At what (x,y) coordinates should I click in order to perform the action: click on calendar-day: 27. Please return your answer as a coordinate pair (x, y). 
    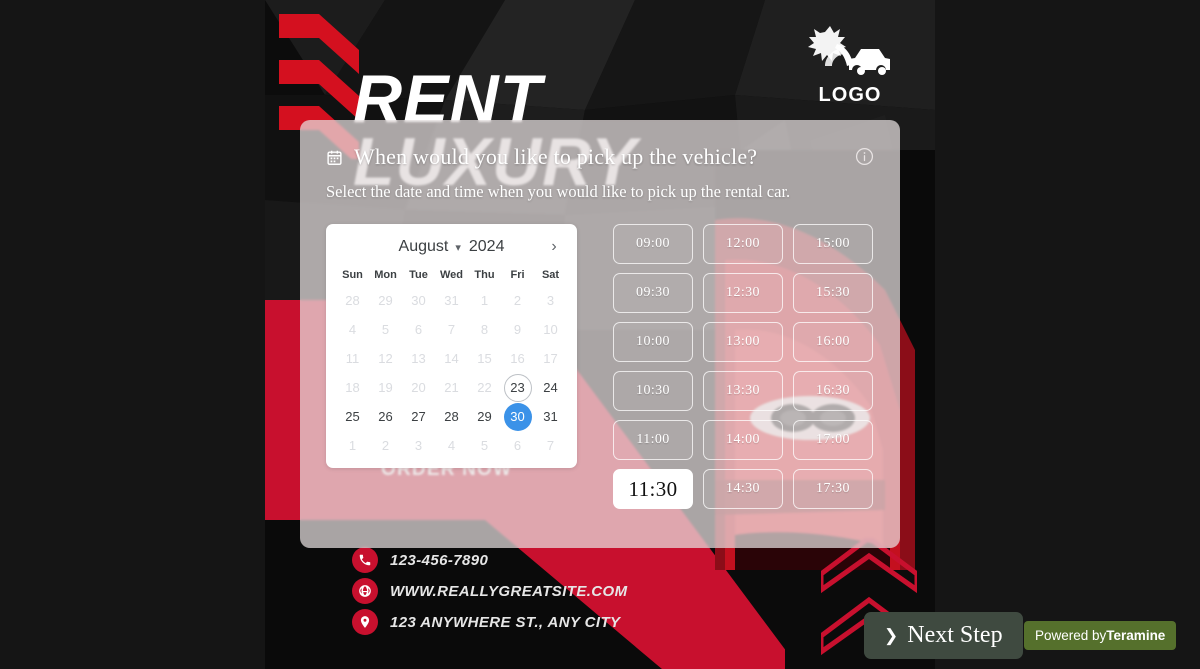
    Looking at the image, I should click on (418, 416).